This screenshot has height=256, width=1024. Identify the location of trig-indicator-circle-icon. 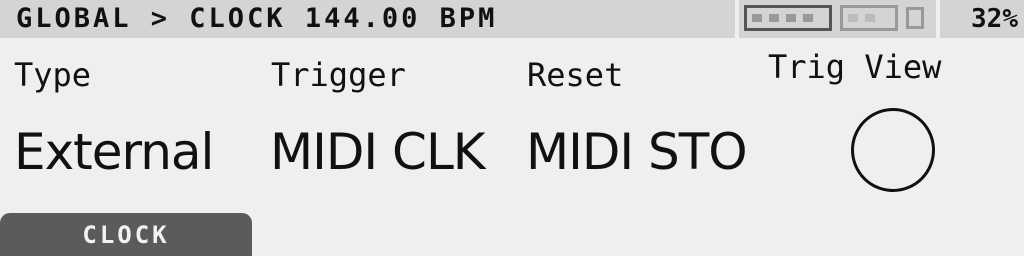
(893, 150).